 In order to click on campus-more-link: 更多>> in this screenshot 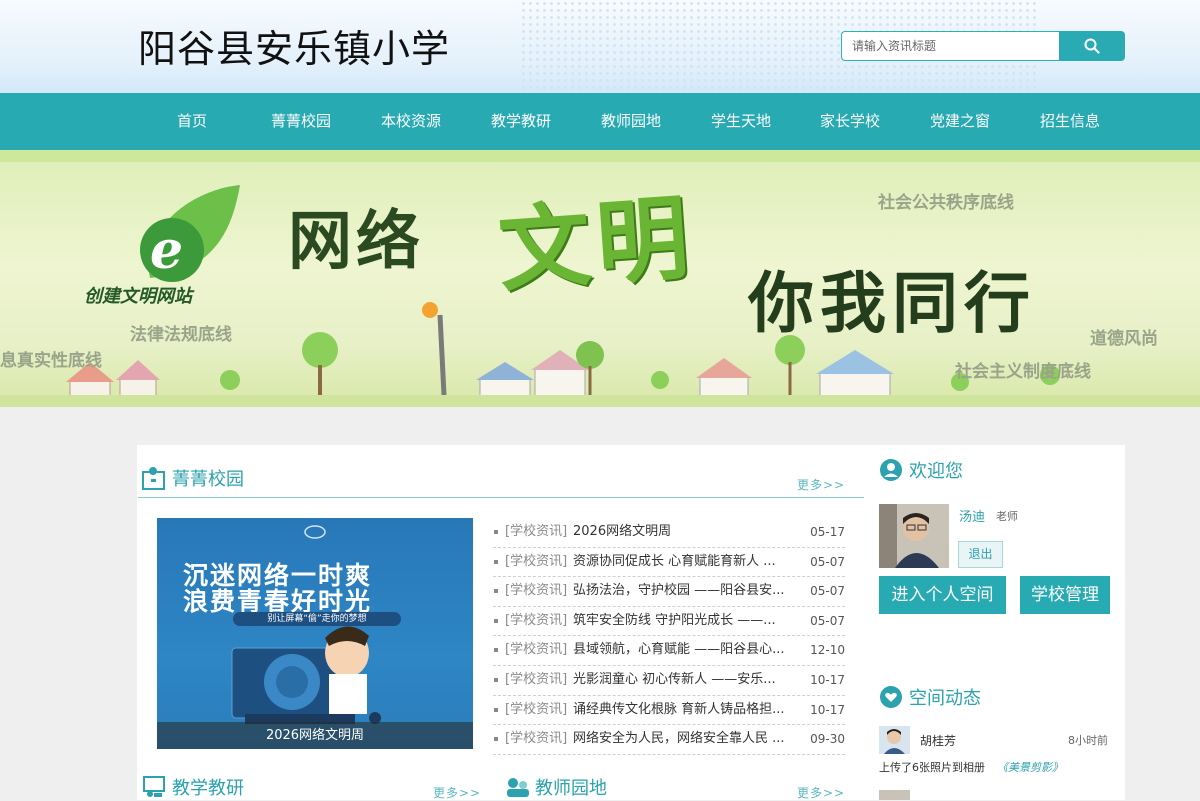, I will do `click(821, 484)`.